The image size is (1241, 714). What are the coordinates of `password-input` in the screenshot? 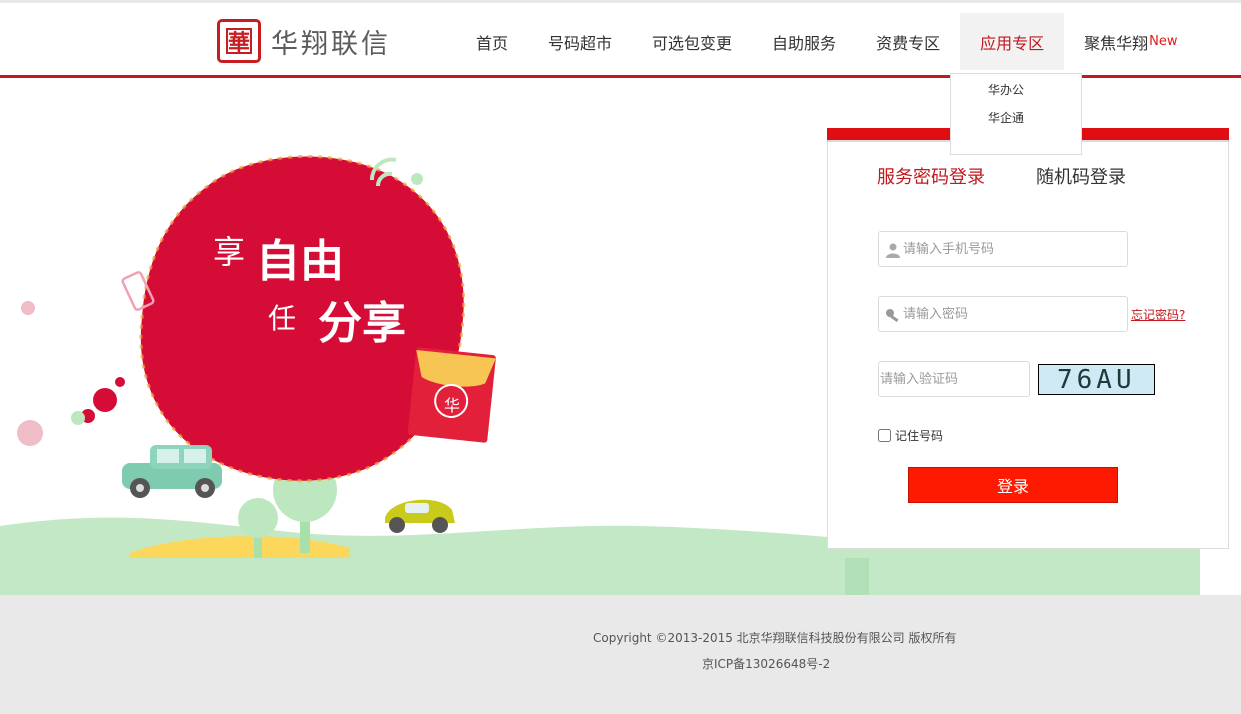 It's located at (1015, 314).